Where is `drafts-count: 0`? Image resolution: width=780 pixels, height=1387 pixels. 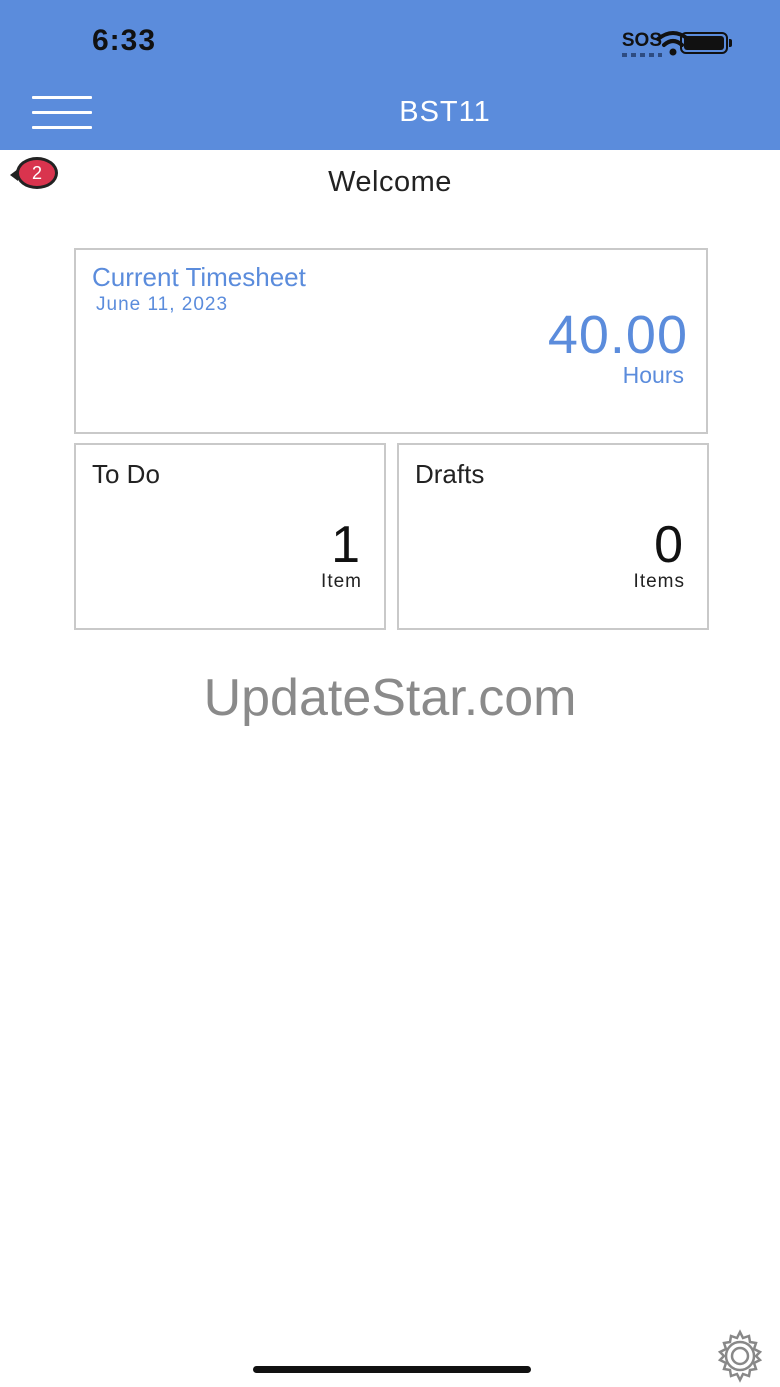 drafts-count: 0 is located at coordinates (668, 545).